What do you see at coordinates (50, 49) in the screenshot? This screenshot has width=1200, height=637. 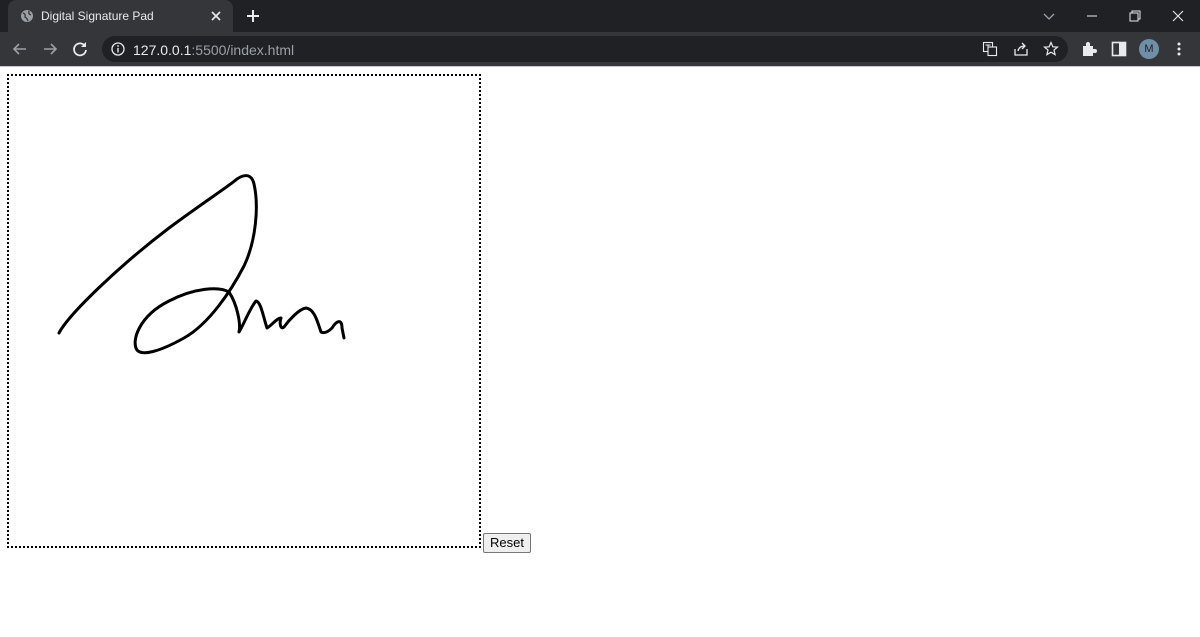 I see `forward-icon` at bounding box center [50, 49].